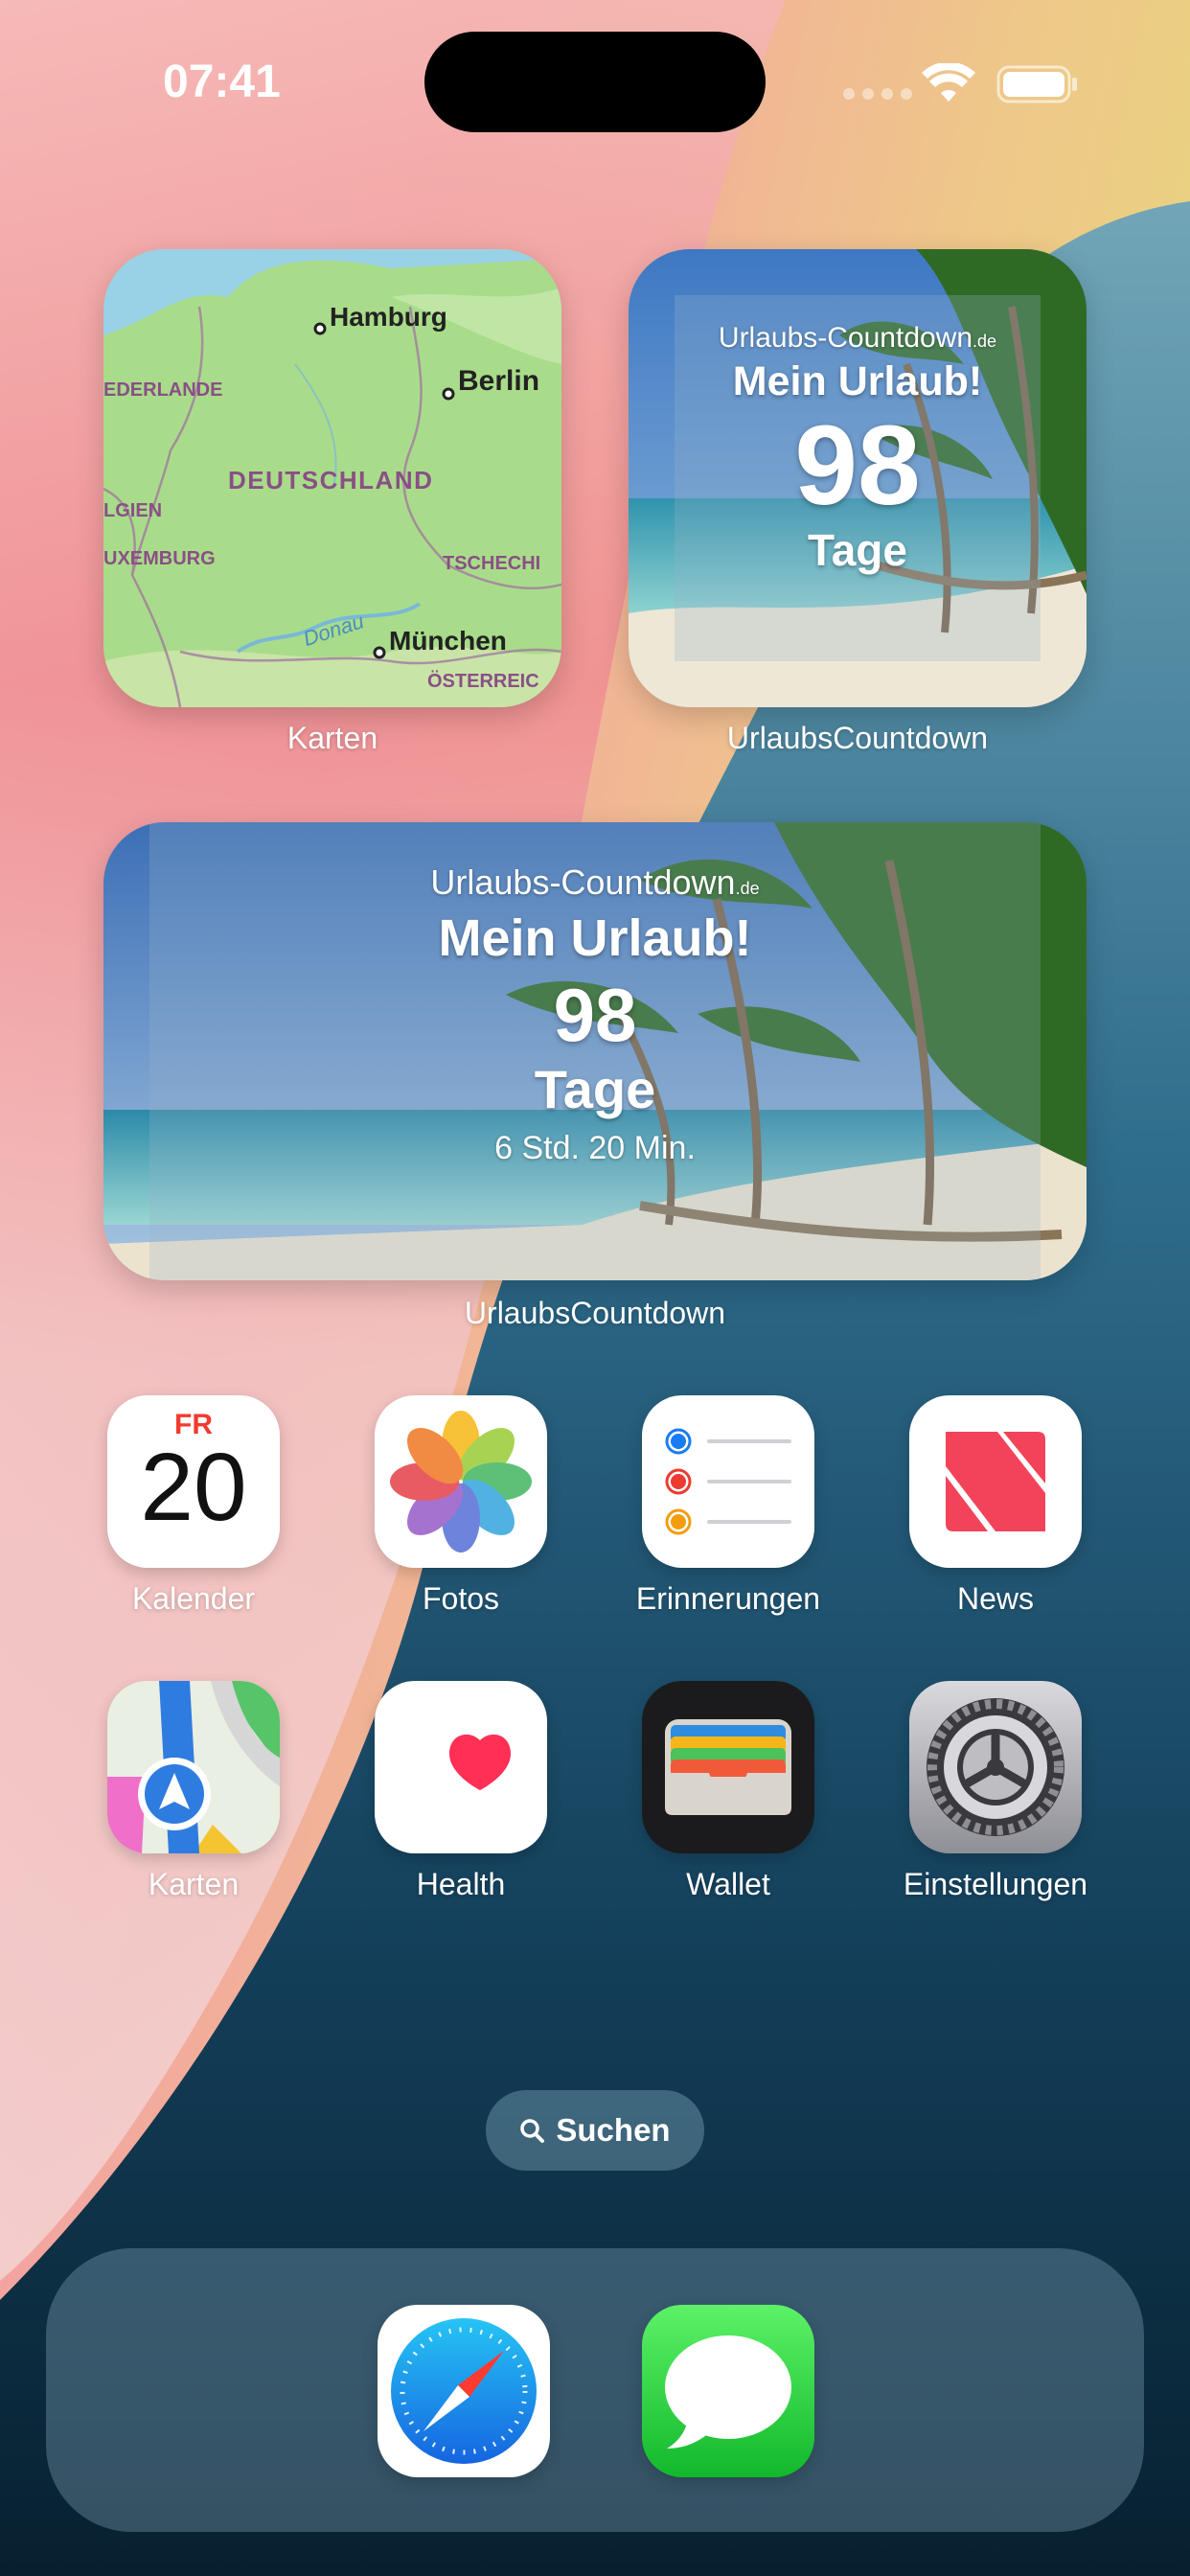 This screenshot has height=2576, width=1190. Describe the element at coordinates (595, 938) in the screenshot. I see `countdown-title-wide: Mein Urlaub!` at that location.